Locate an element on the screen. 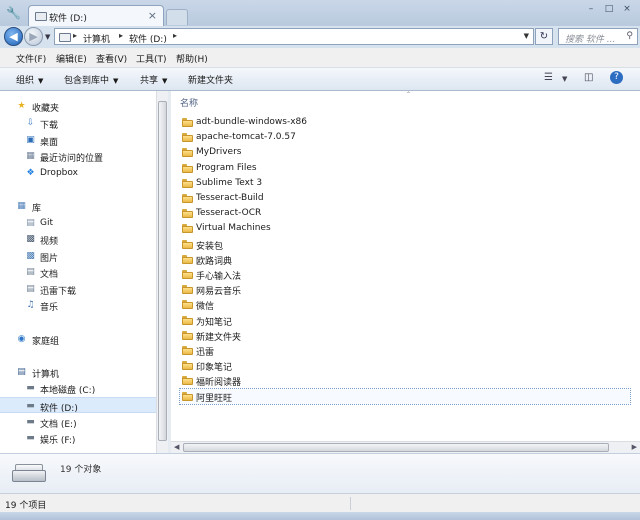  file-name: 福昕阅读器 is located at coordinates (219, 383).